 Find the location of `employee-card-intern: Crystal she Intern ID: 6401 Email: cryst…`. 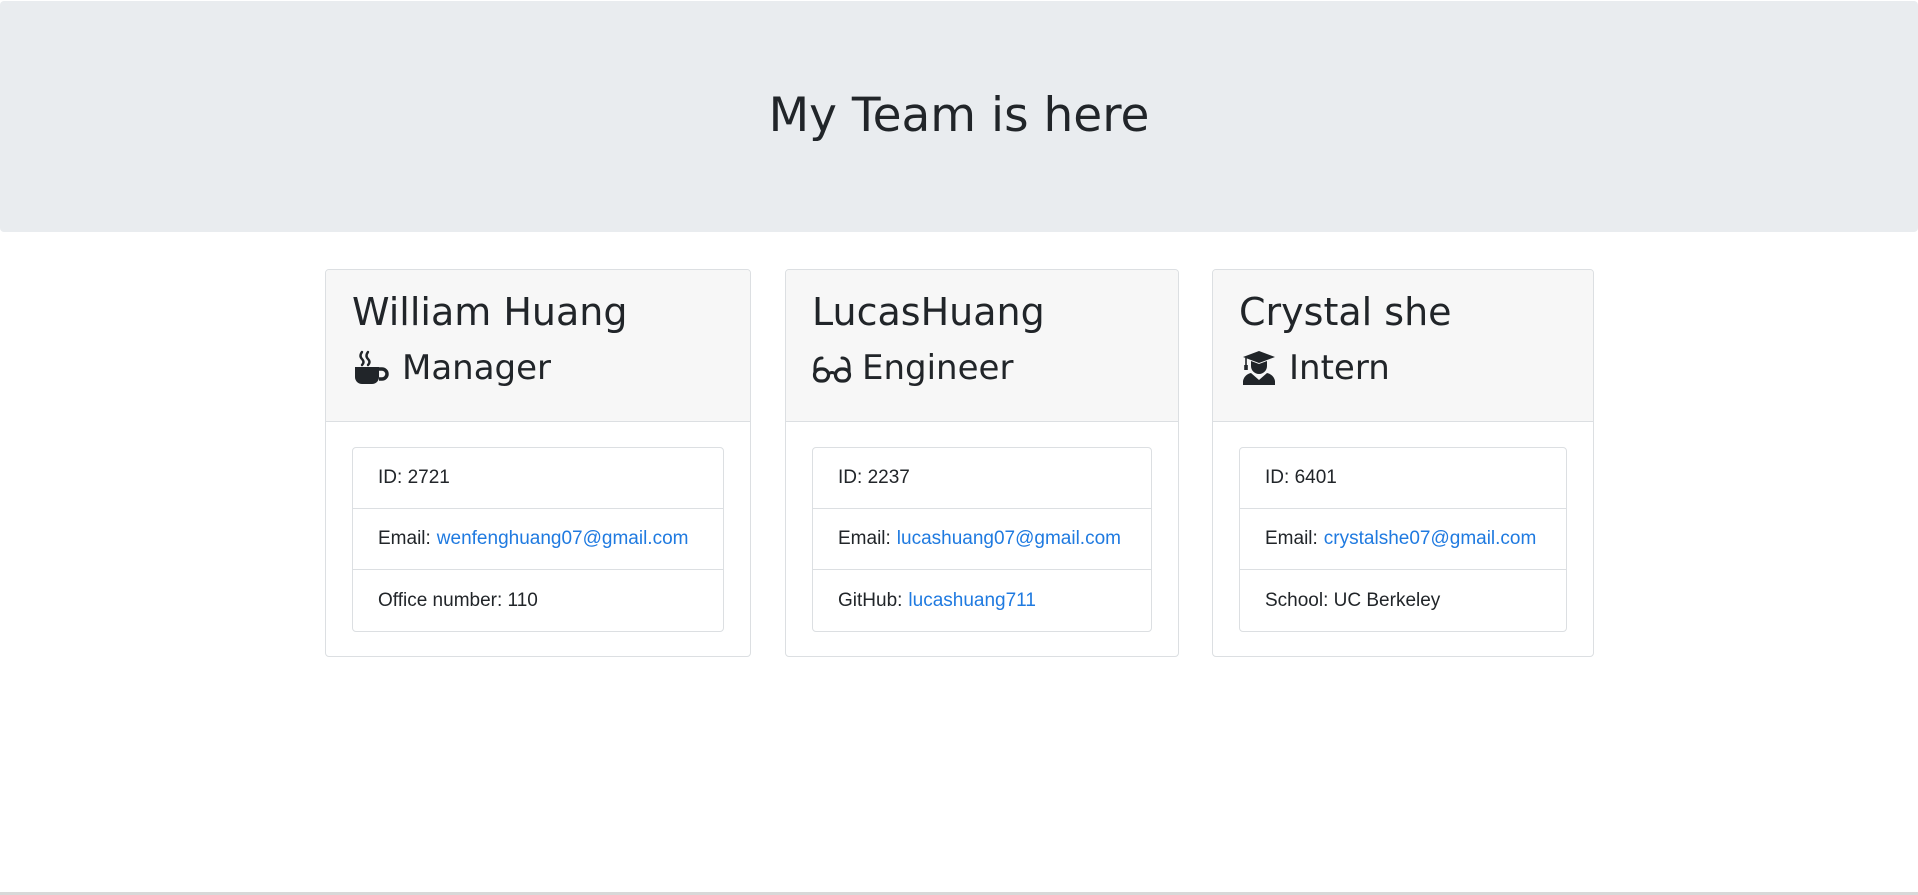

employee-card-intern: Crystal she Intern ID: 6401 Email: cryst… is located at coordinates (1403, 463).